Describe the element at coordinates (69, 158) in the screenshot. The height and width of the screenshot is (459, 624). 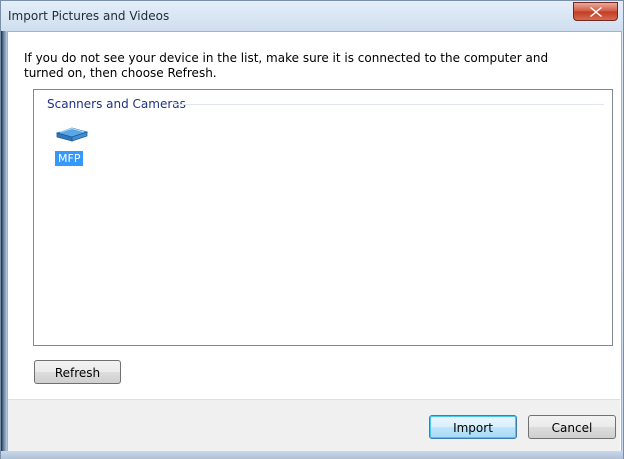
I see `device-label: MFP` at that location.